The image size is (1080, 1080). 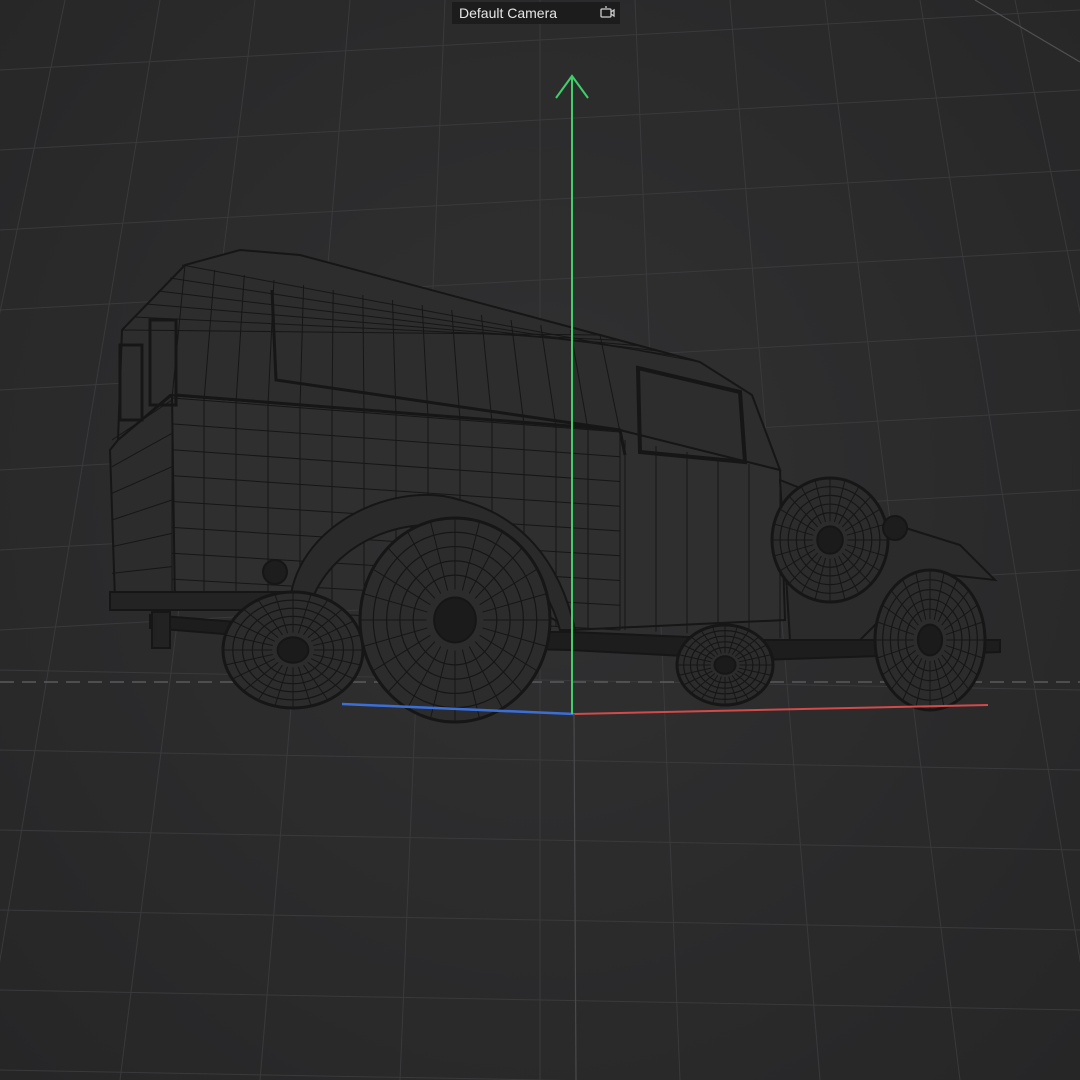 I want to click on camera-label: Default Camera, so click(x=508, y=13).